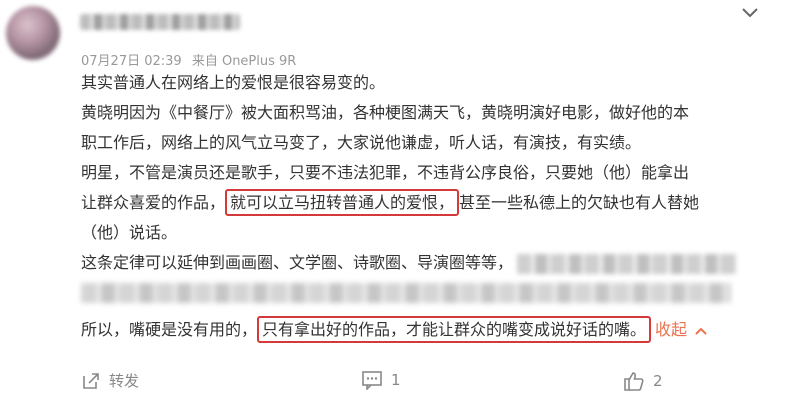 This screenshot has height=400, width=788. I want to click on avatar, so click(33, 33).